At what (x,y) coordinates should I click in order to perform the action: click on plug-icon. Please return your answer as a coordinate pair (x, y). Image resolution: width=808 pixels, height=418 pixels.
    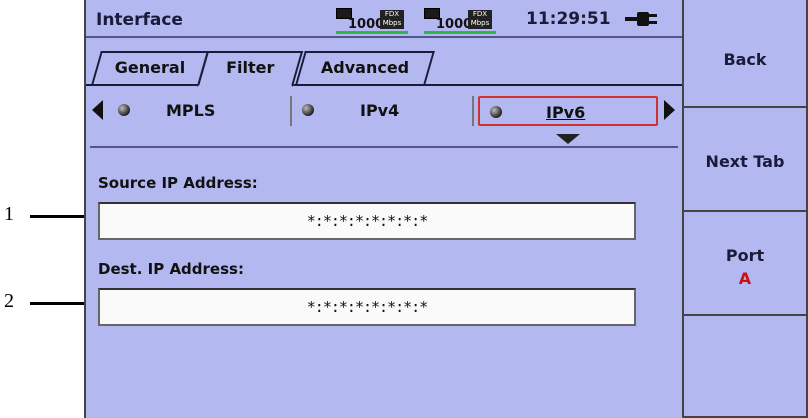
    Looking at the image, I should click on (641, 19).